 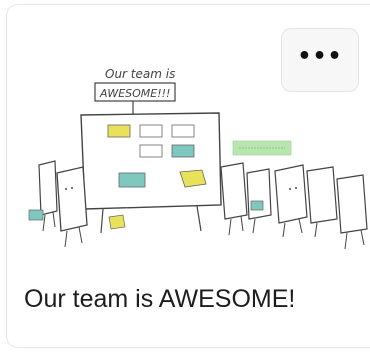 I want to click on right-characters, so click(x=294, y=206).